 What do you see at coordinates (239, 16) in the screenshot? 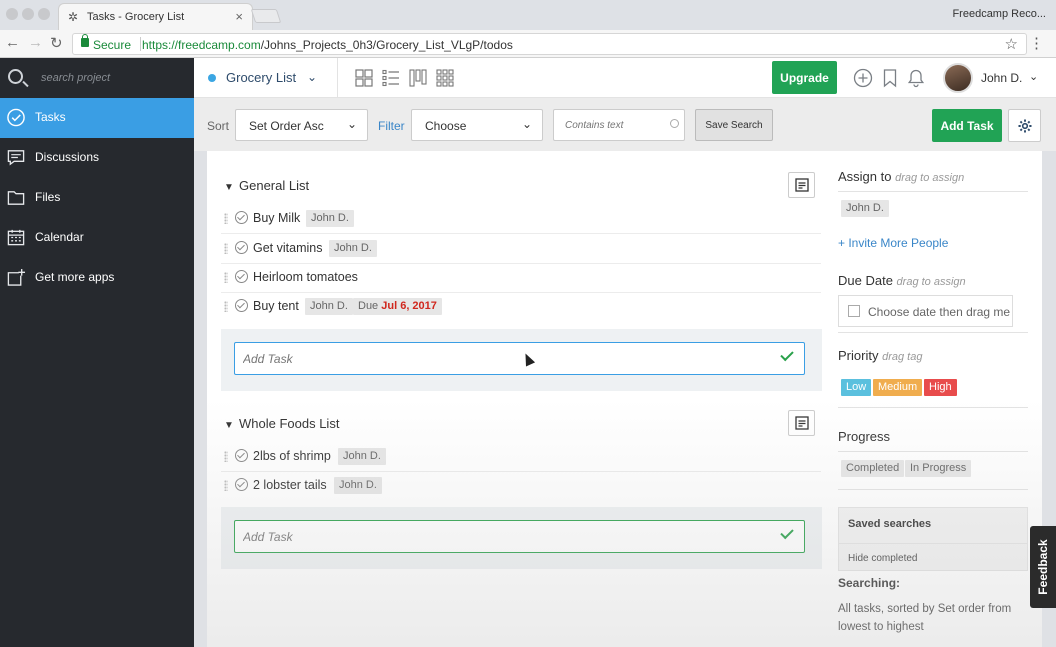
I see `tab-close-icon: ×` at bounding box center [239, 16].